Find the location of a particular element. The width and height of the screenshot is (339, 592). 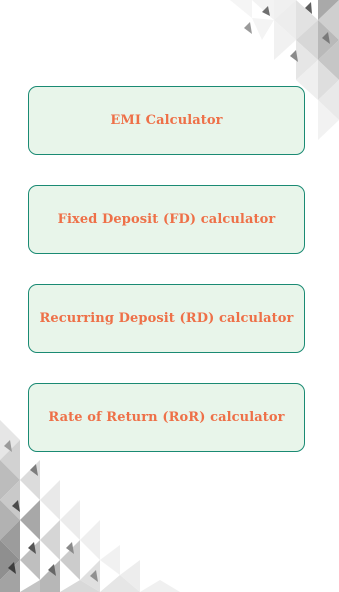

recurring-deposit-calculator-label: Recurring Deposit (RD) calculator is located at coordinates (166, 318).